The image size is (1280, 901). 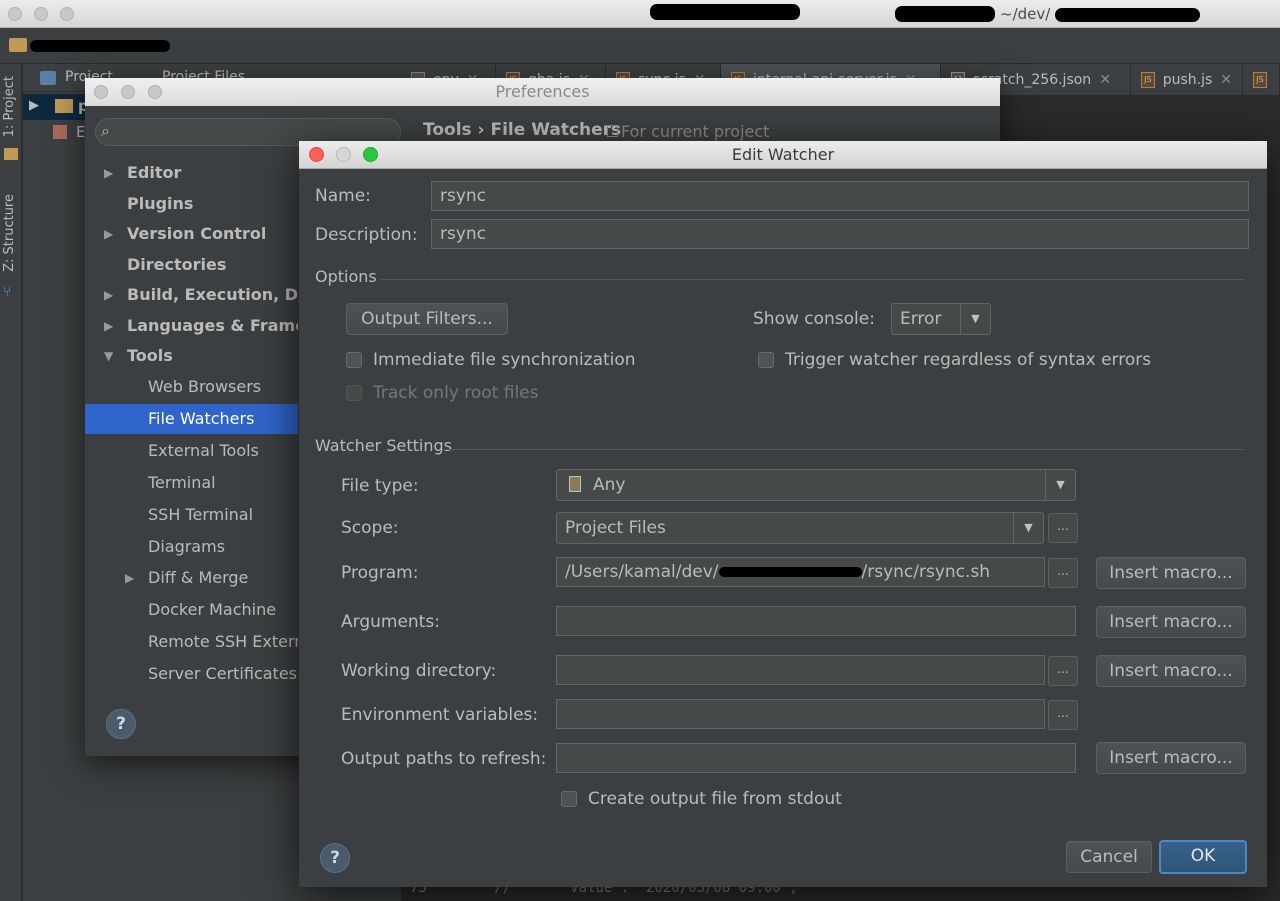 I want to click on tree-item-languages-frameworks: ▶ Languages & Frameworks, so click(x=191, y=326).